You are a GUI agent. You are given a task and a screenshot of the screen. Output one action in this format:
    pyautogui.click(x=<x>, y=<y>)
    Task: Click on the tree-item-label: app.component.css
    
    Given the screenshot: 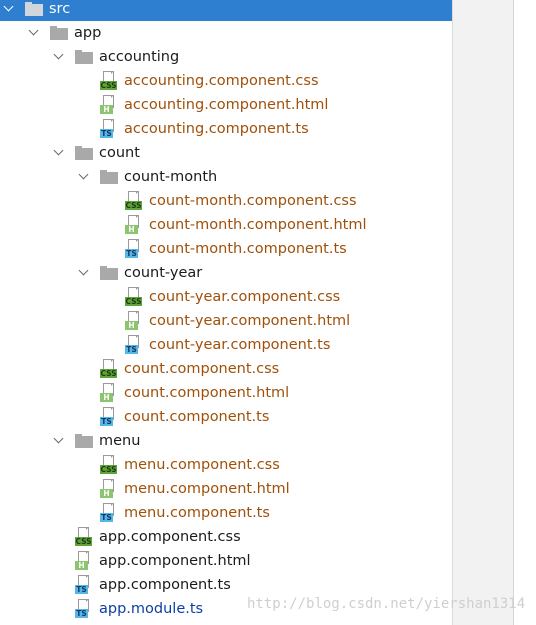 What is the action you would take?
    pyautogui.click(x=170, y=537)
    